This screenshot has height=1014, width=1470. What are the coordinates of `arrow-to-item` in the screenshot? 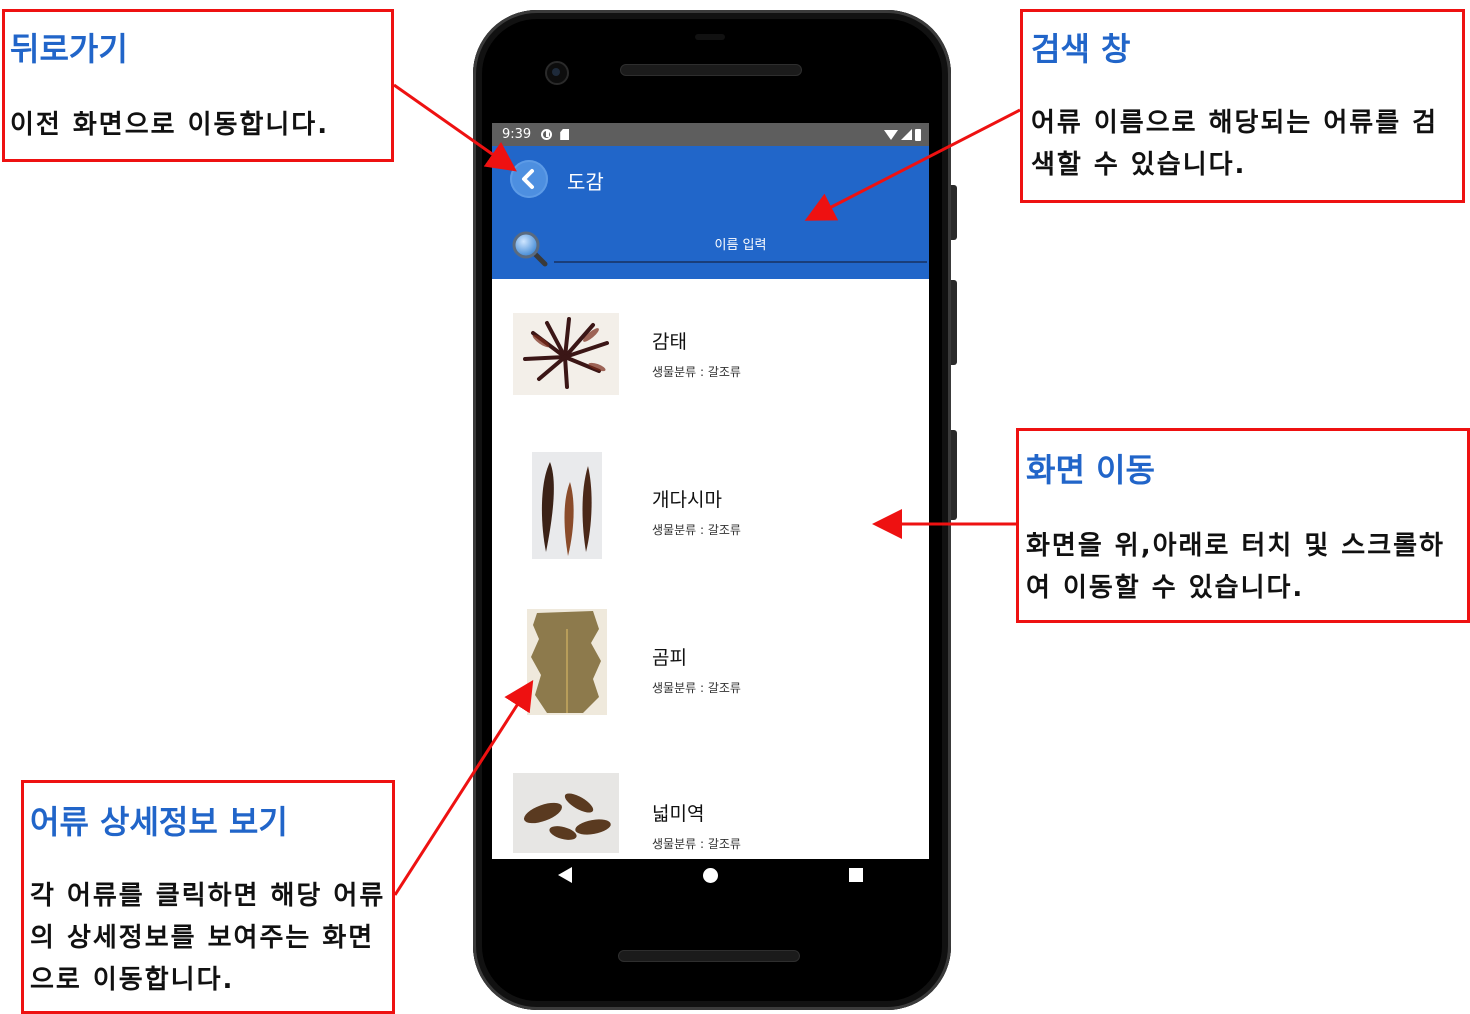 It's located at (463, 787).